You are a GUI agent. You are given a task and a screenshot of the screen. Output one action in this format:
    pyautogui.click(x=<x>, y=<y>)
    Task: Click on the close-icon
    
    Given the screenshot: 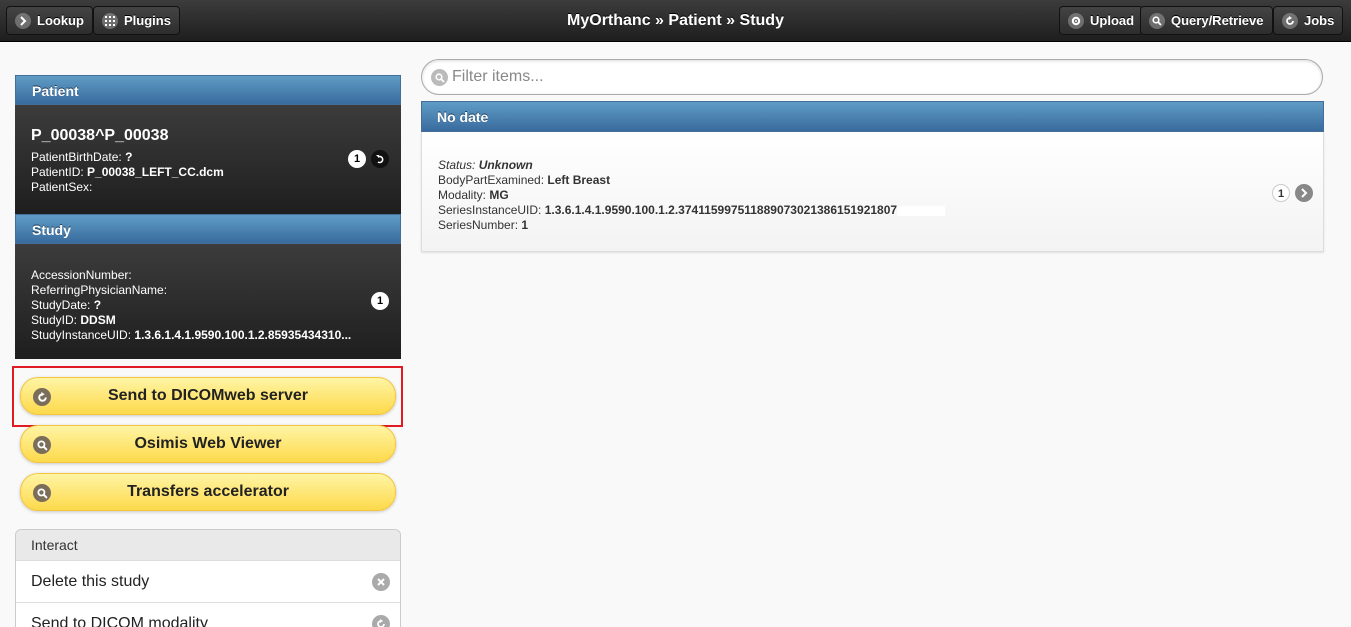 What is the action you would take?
    pyautogui.click(x=381, y=582)
    